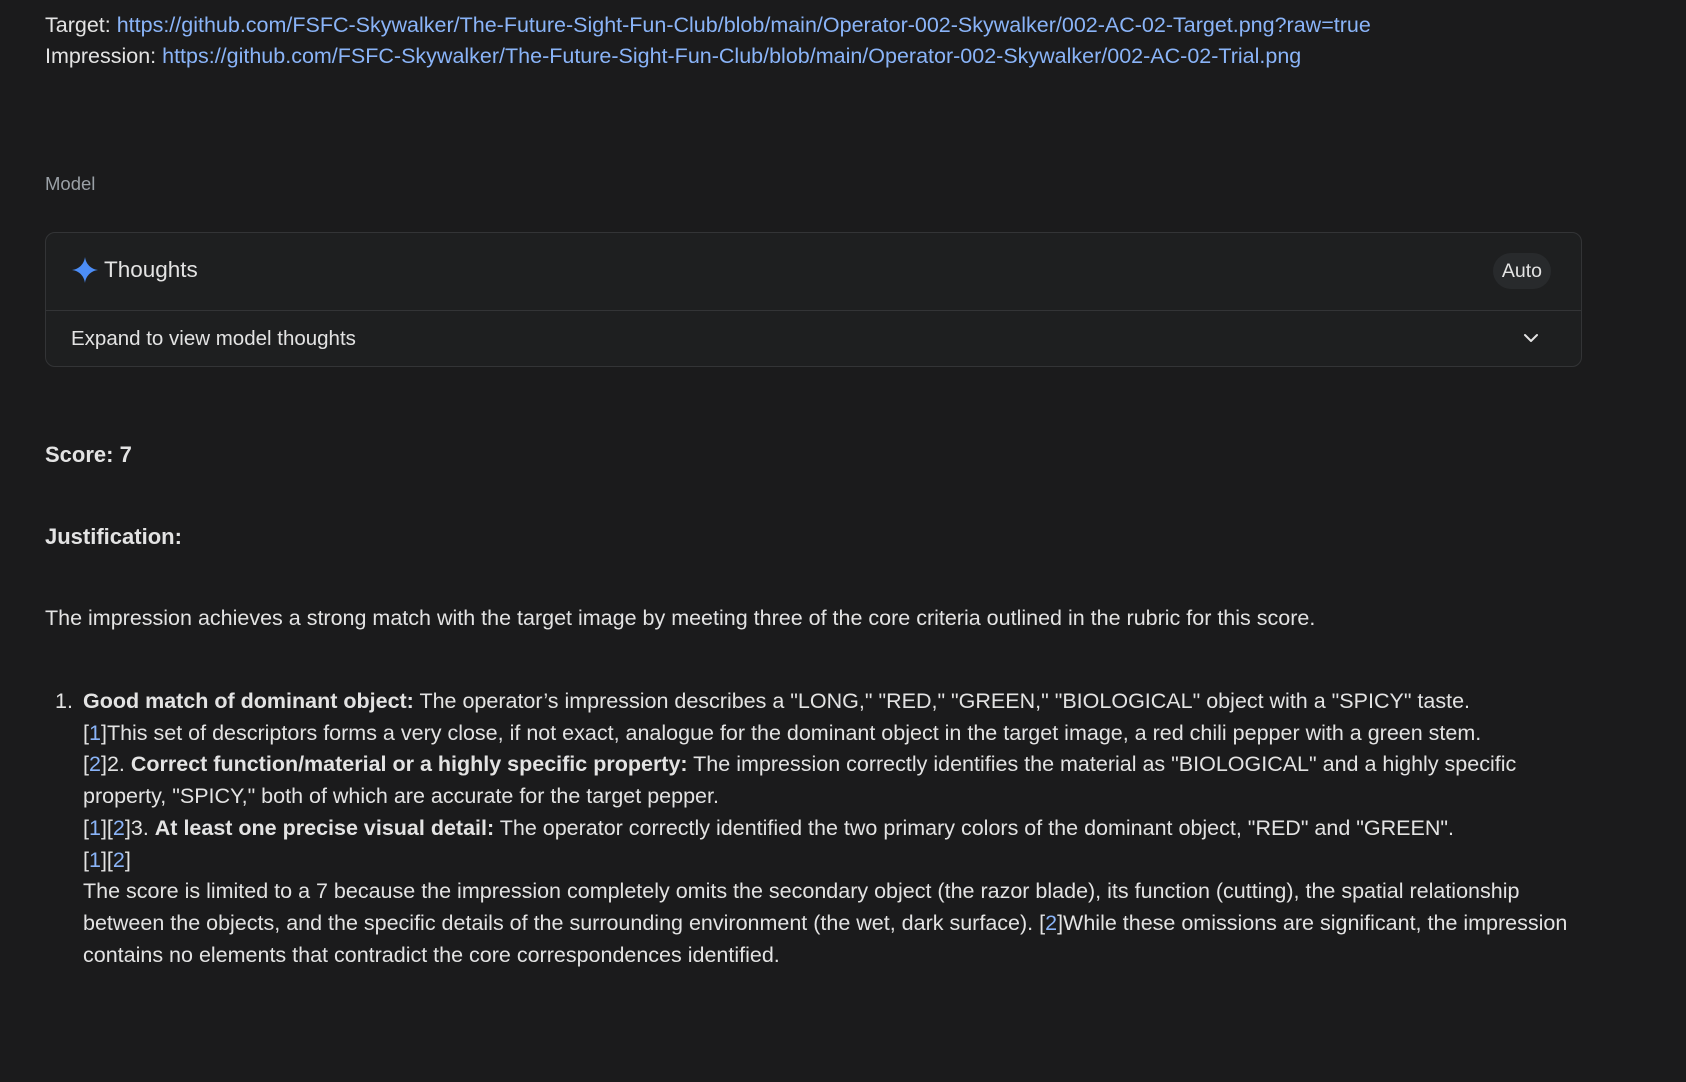  What do you see at coordinates (1531, 338) in the screenshot?
I see `chevron-down-icon` at bounding box center [1531, 338].